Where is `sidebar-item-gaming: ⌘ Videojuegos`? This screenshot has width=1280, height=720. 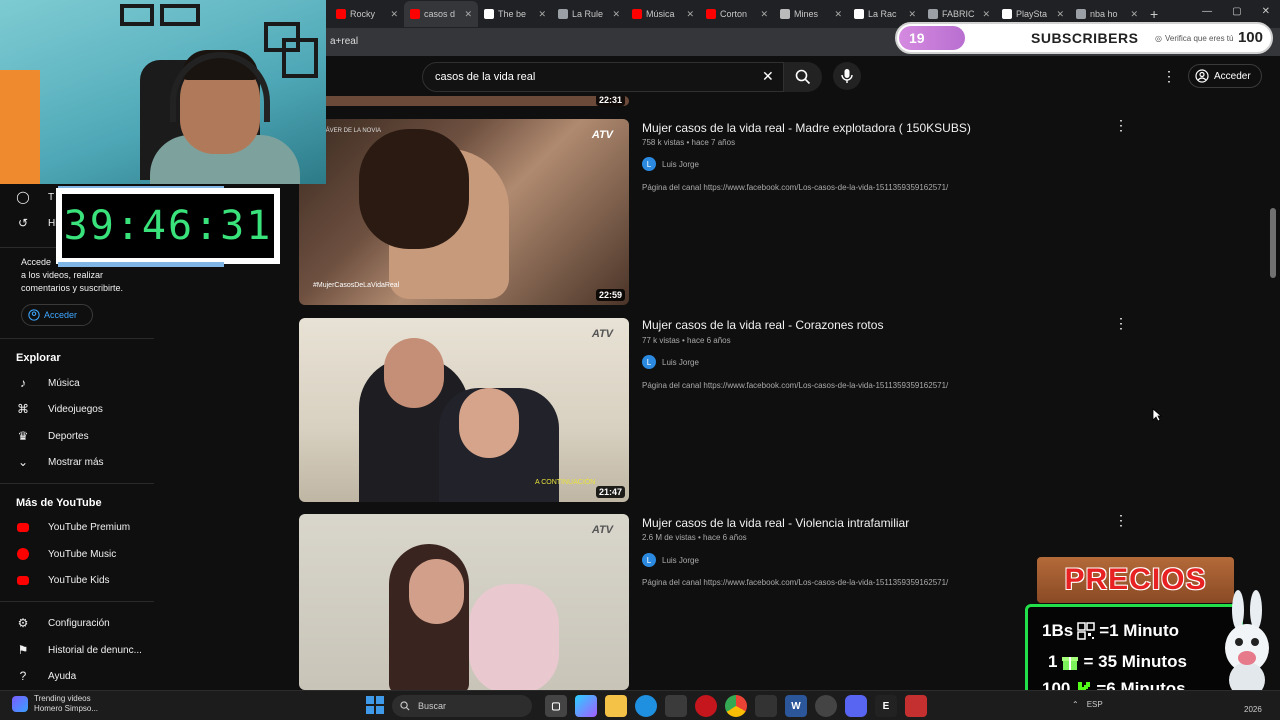
sidebar-item-gaming: ⌘ Videojuegos is located at coordinates (59, 409).